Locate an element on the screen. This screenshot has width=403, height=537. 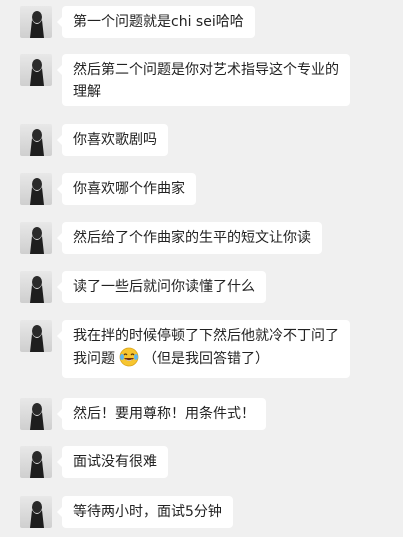
message-text: 你喜欢歌剧吗 is located at coordinates (115, 140).